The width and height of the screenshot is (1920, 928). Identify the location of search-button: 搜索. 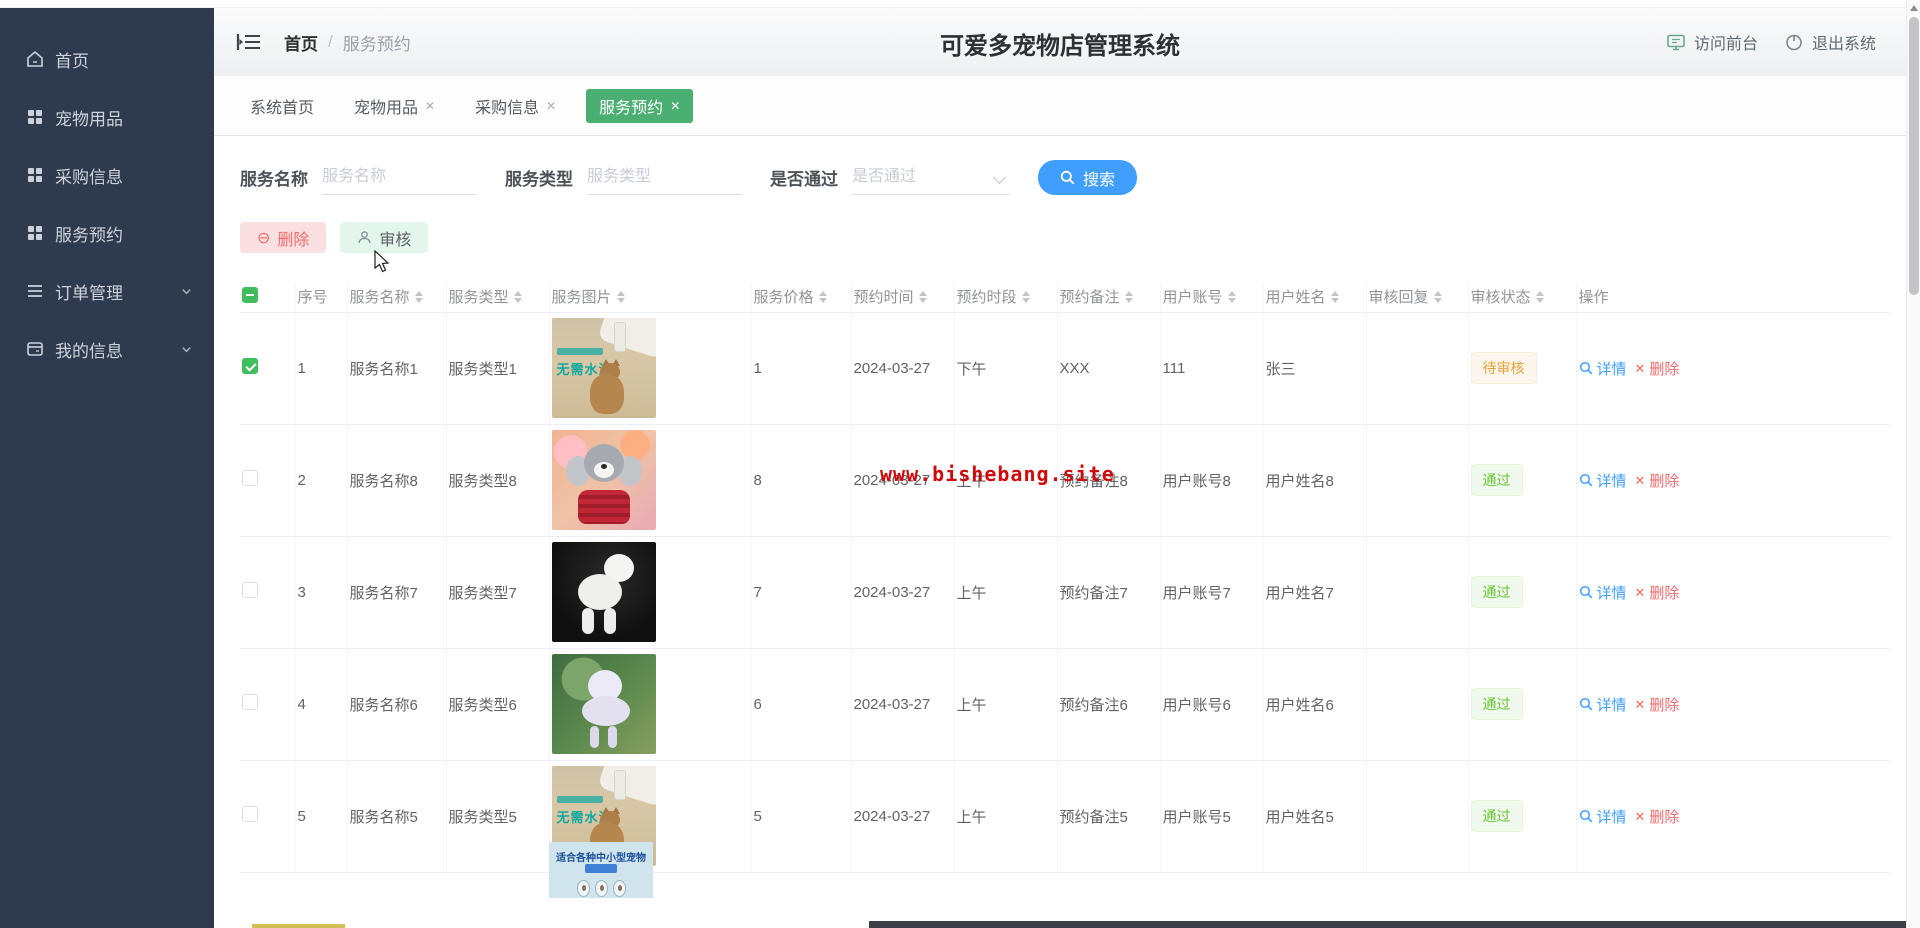
(1088, 177).